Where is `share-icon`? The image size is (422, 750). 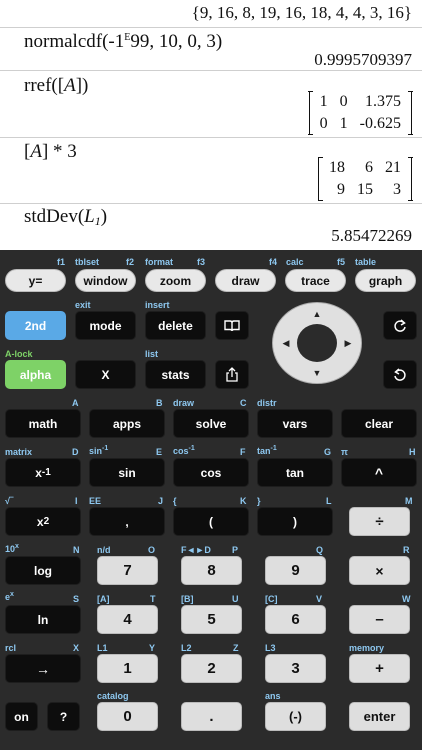 share-icon is located at coordinates (232, 374).